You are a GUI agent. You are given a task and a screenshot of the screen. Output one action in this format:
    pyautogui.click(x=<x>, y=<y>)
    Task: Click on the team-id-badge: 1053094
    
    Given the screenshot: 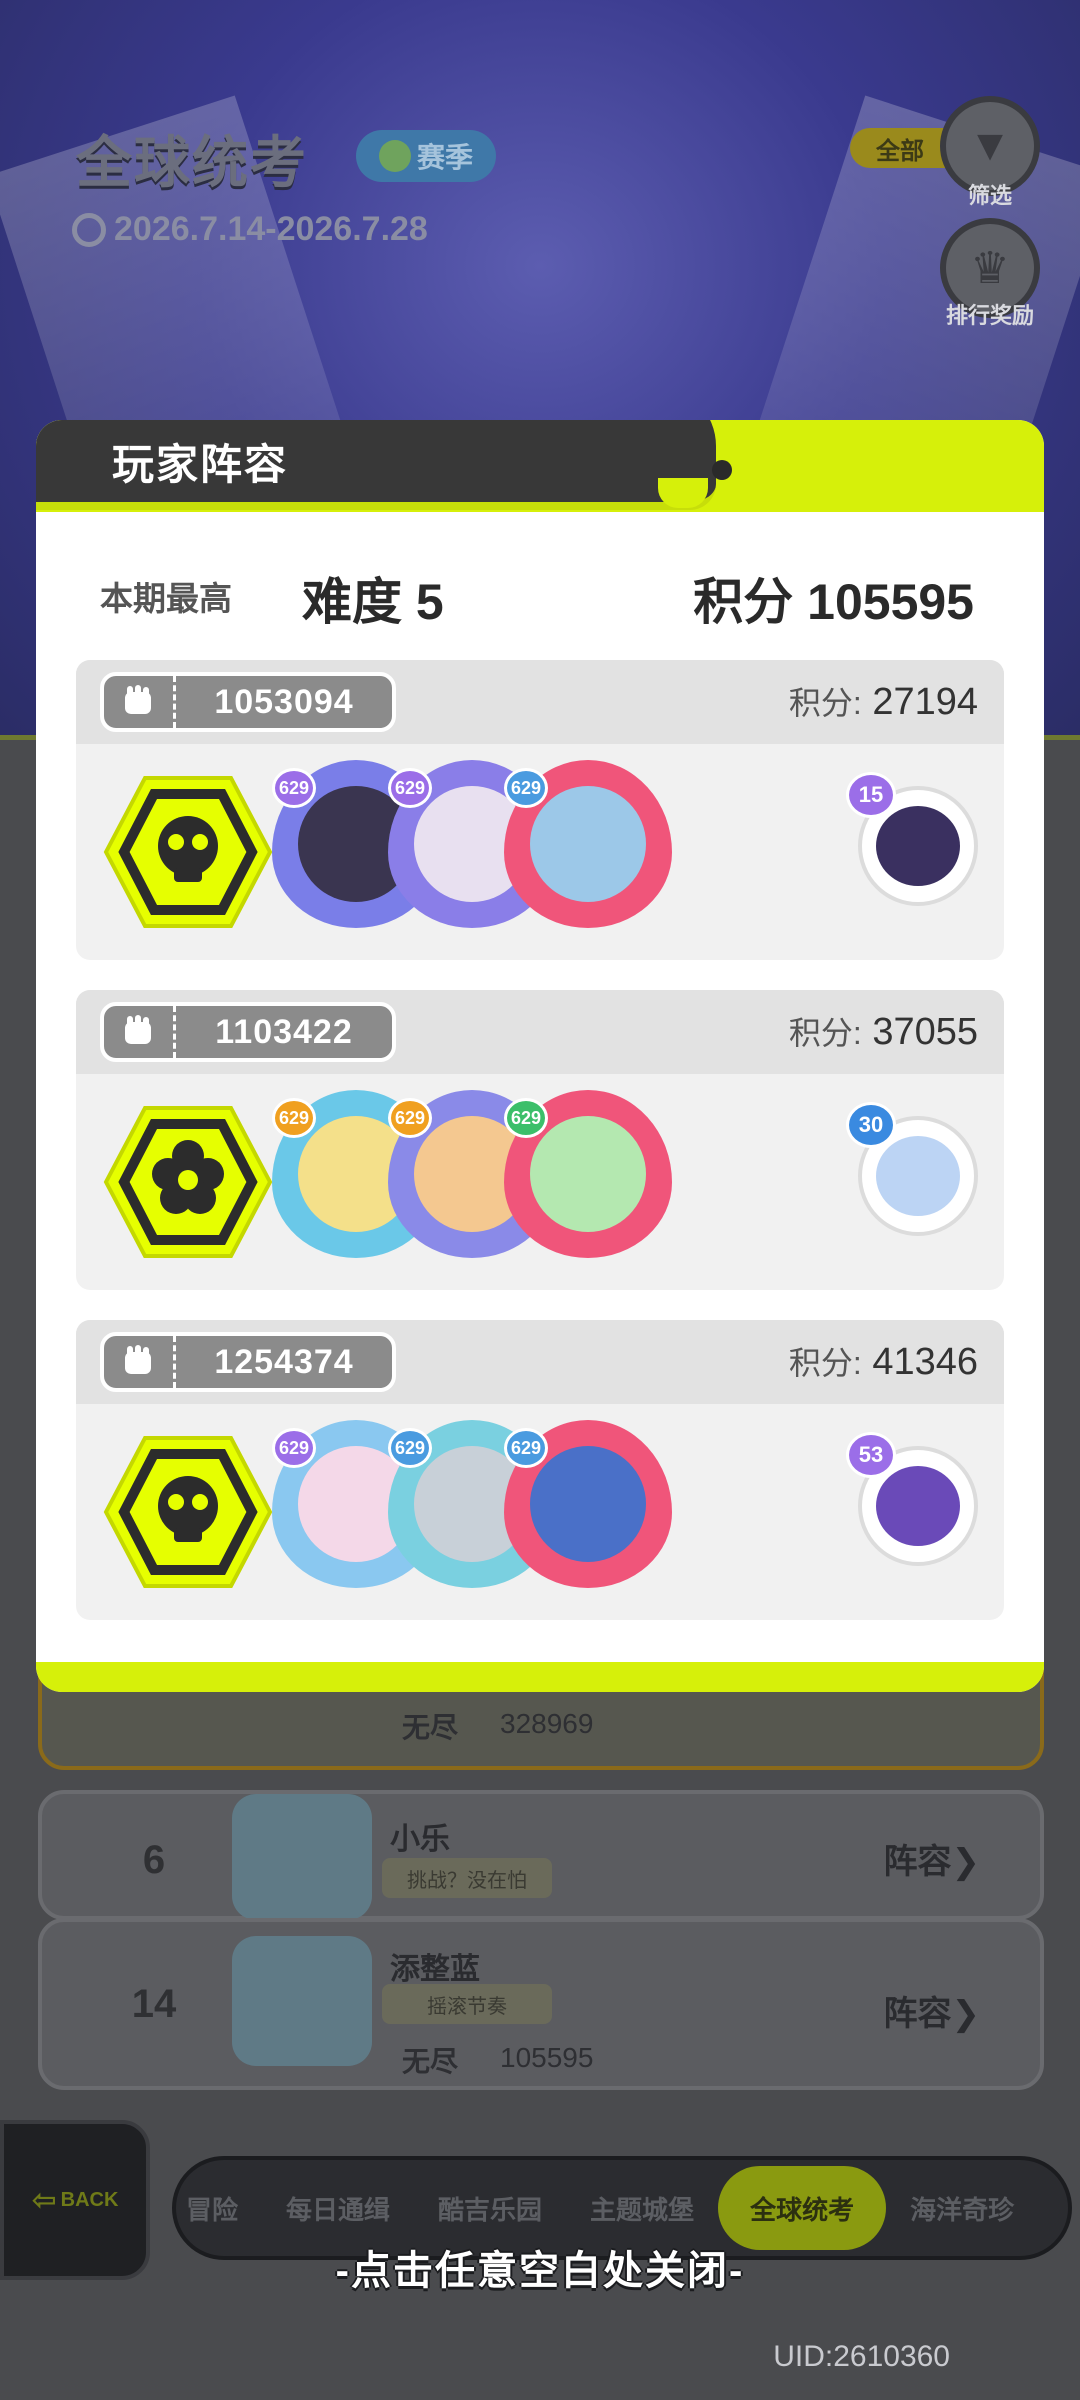 What is the action you would take?
    pyautogui.click(x=248, y=702)
    